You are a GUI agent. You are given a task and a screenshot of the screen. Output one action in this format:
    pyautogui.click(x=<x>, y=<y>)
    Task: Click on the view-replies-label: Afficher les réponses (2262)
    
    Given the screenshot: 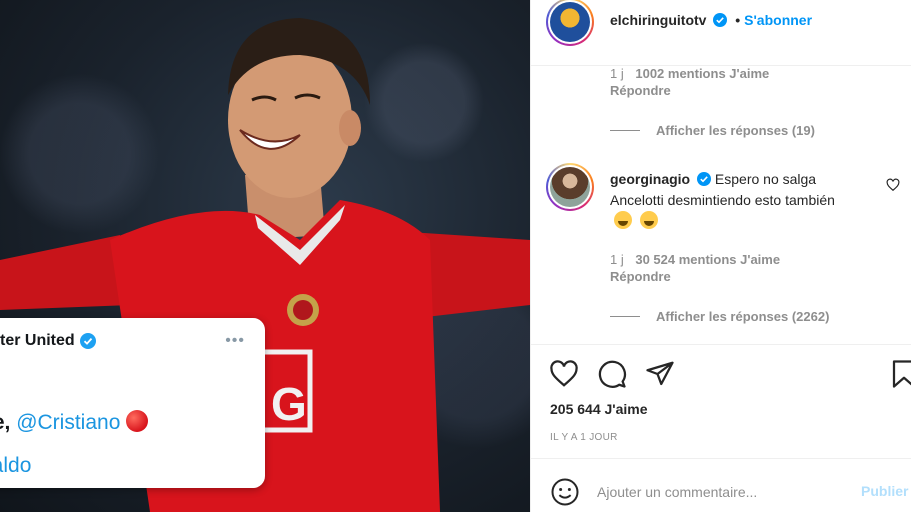 What is the action you would take?
    pyautogui.click(x=742, y=316)
    